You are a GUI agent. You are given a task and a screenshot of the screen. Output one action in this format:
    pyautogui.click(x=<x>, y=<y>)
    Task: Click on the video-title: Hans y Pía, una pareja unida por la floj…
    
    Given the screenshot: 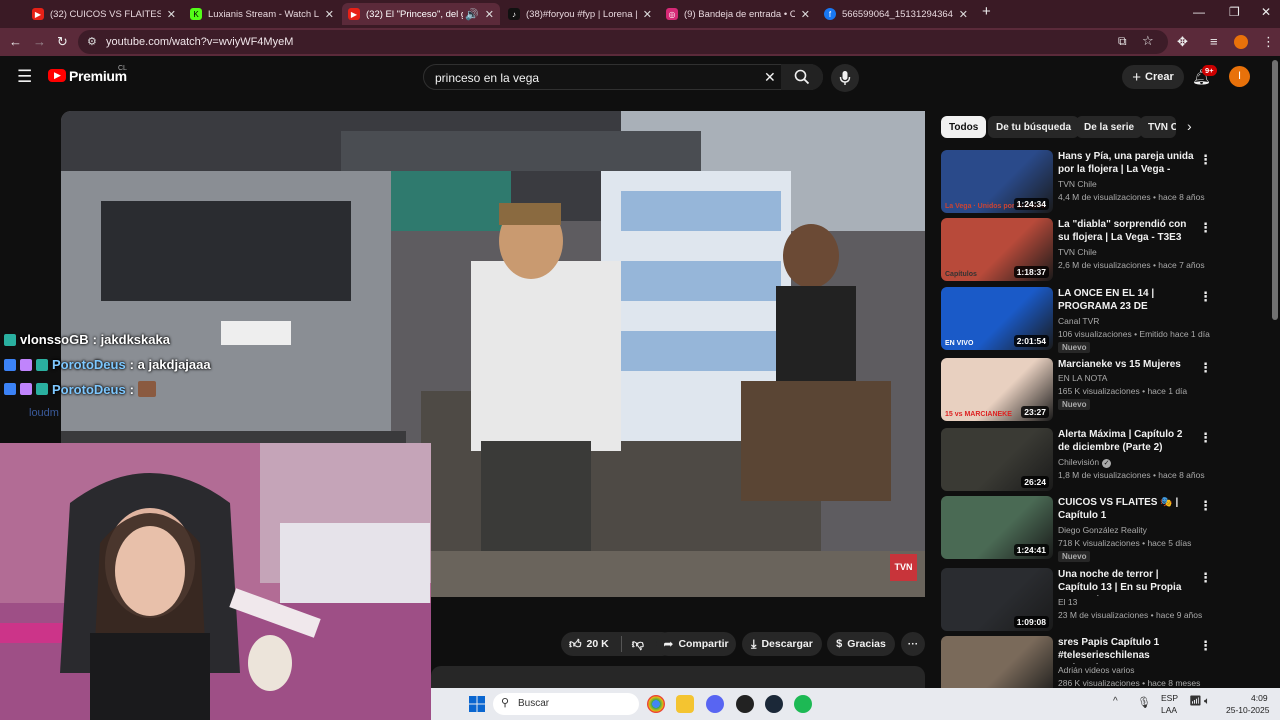 What is the action you would take?
    pyautogui.click(x=1127, y=164)
    